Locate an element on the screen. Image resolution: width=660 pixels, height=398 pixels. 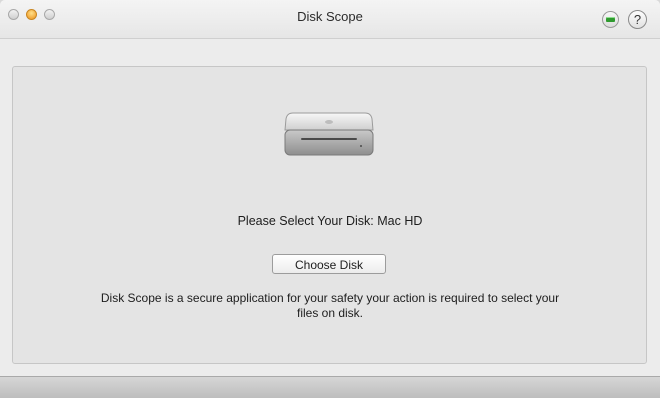
bottom-bar is located at coordinates (330, 387).